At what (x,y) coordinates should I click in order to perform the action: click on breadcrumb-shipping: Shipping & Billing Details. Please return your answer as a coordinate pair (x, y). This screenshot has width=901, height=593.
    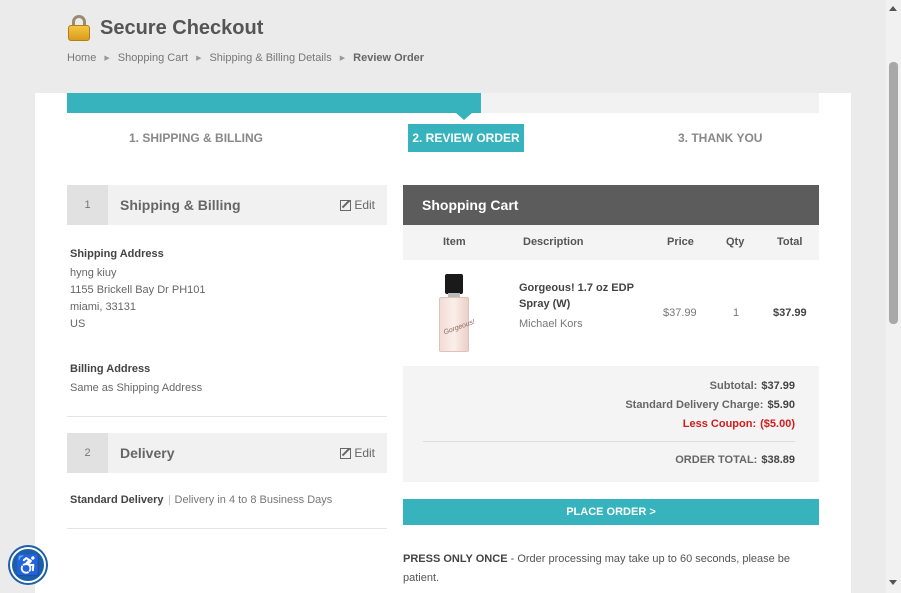
    Looking at the image, I should click on (270, 58).